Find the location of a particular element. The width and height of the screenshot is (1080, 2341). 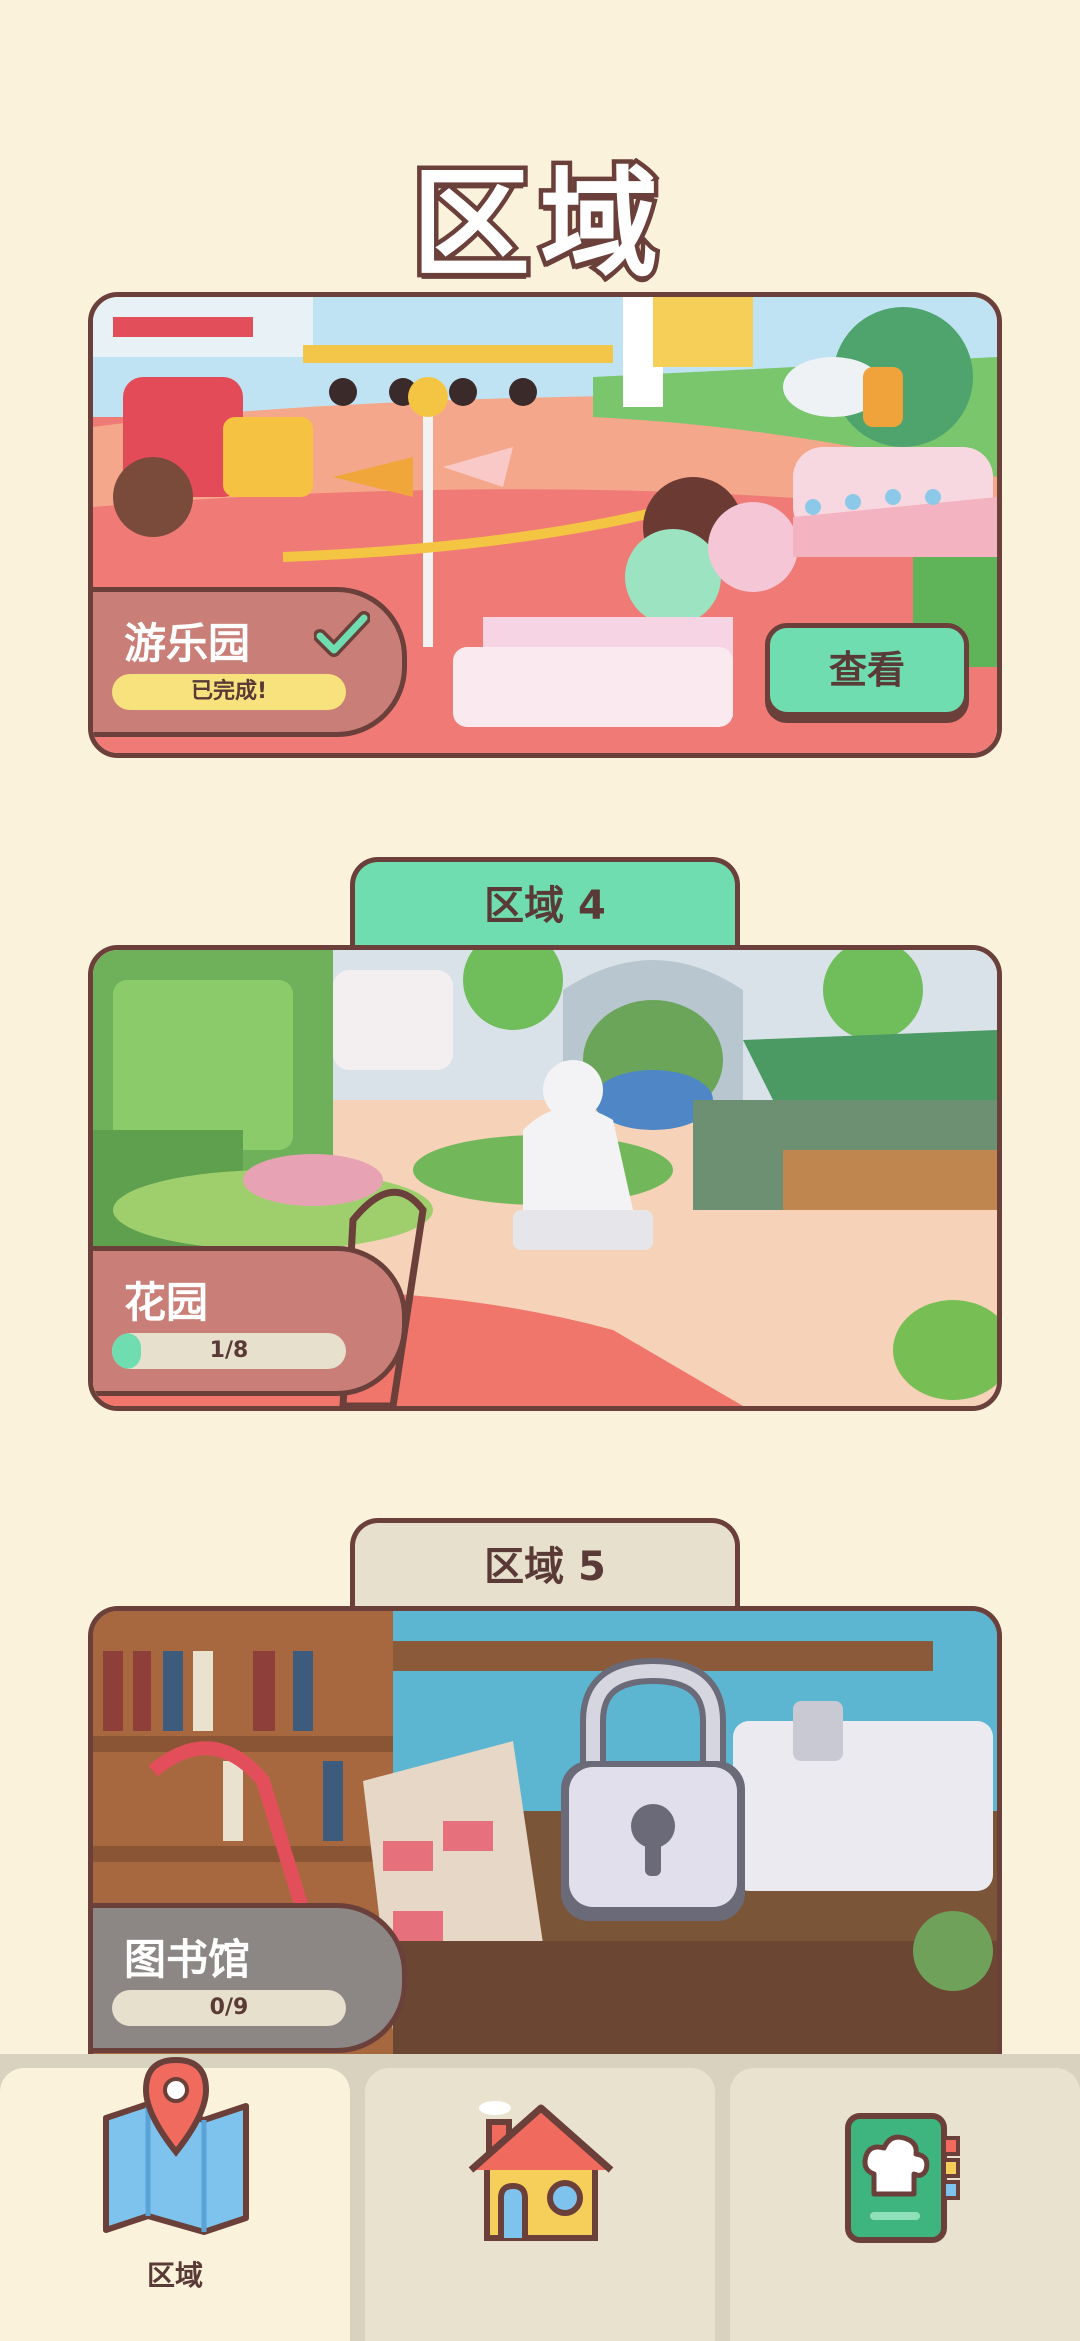

completed-text: 已完成! is located at coordinates (229, 691).